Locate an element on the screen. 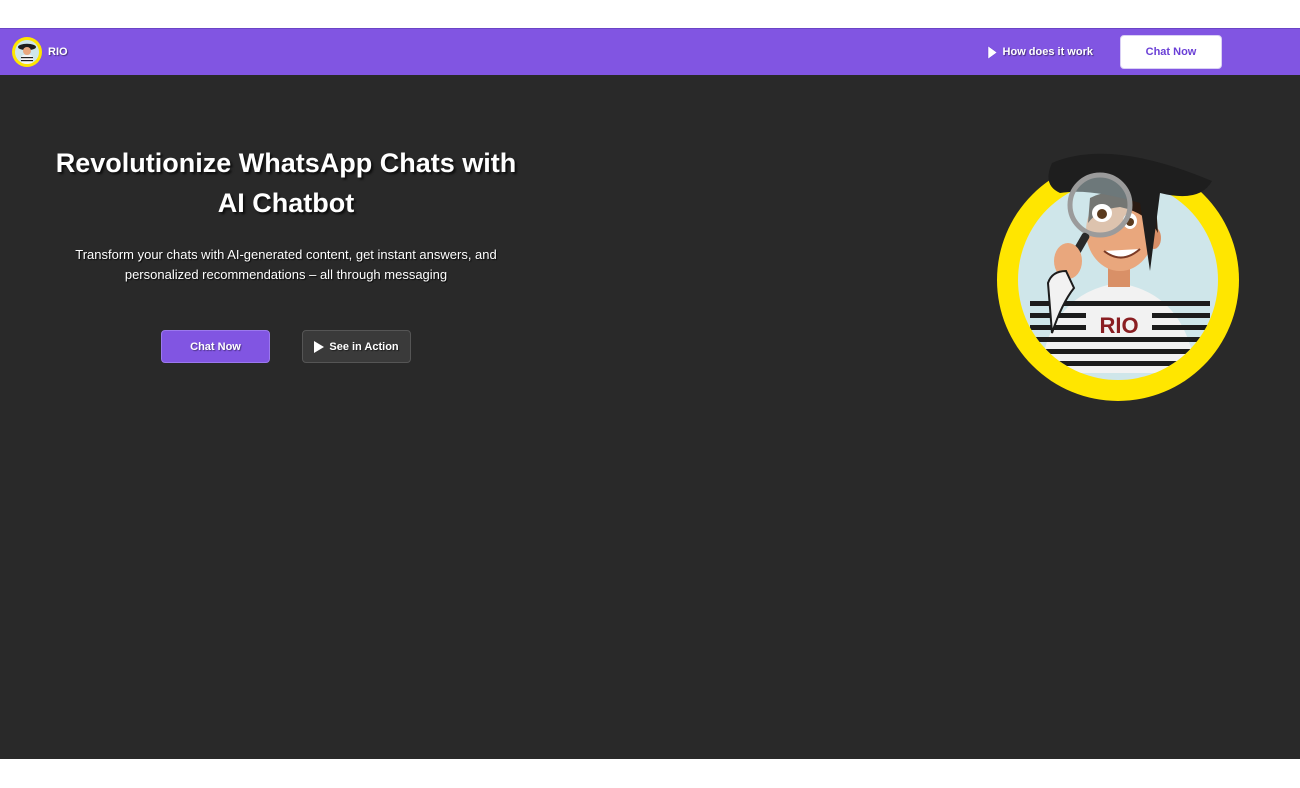 The height and width of the screenshot is (788, 1300). detective-mascot-illustration: RIO is located at coordinates (1120, 273).